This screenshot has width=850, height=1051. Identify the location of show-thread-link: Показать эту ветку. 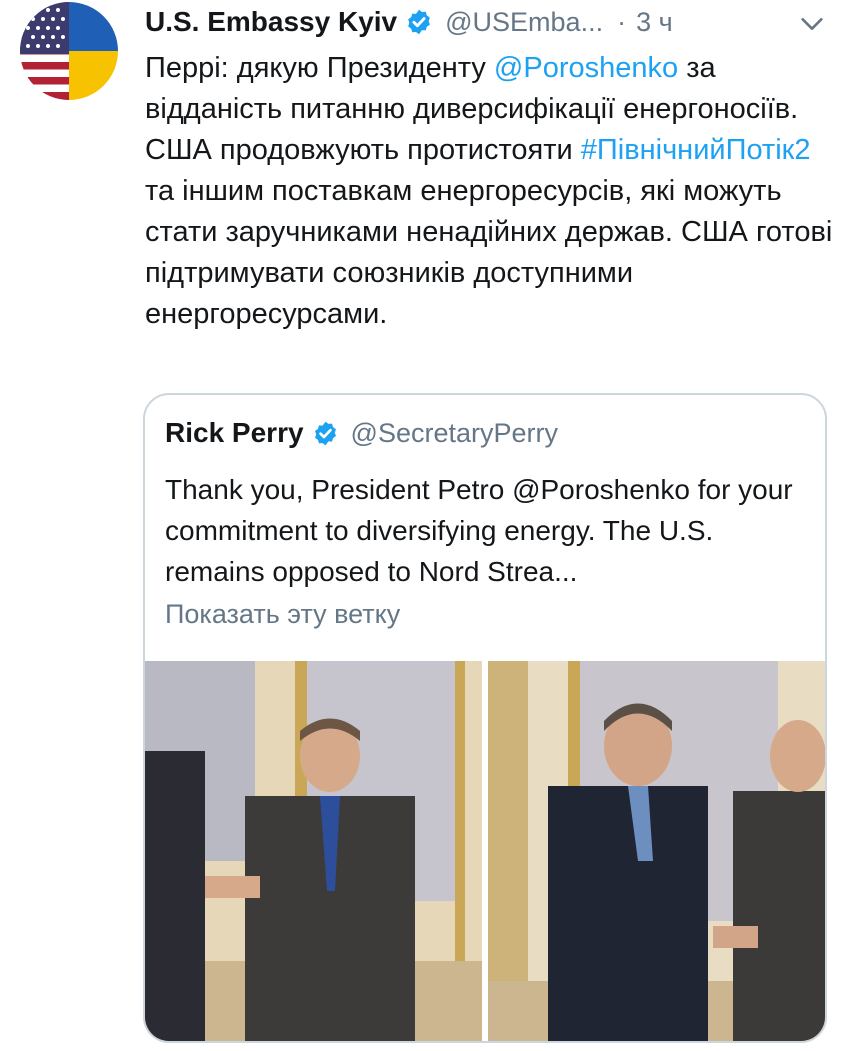
(282, 614).